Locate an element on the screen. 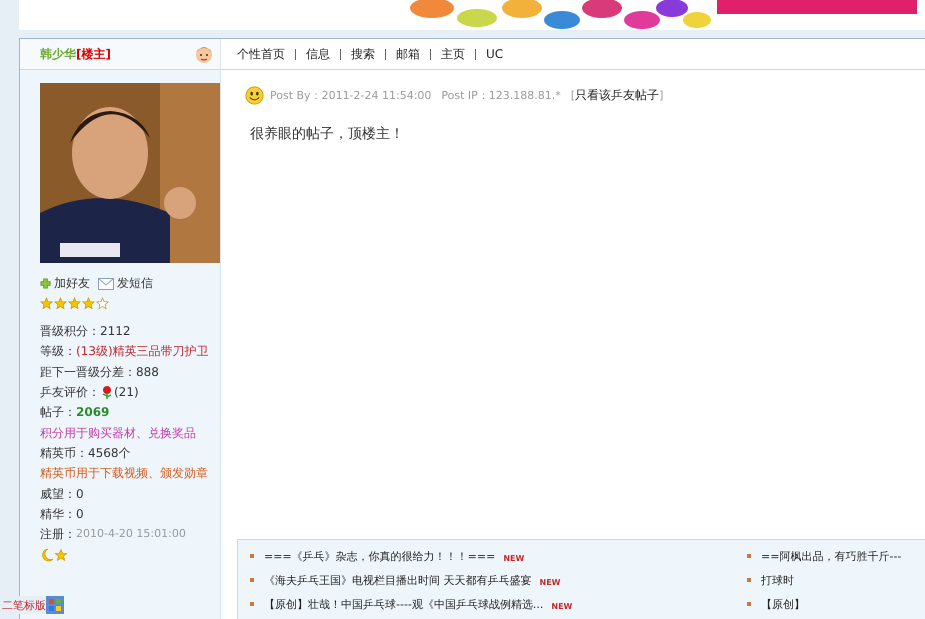 Image resolution: width=925 pixels, height=619 pixels. cartoon-face-icon is located at coordinates (204, 54).